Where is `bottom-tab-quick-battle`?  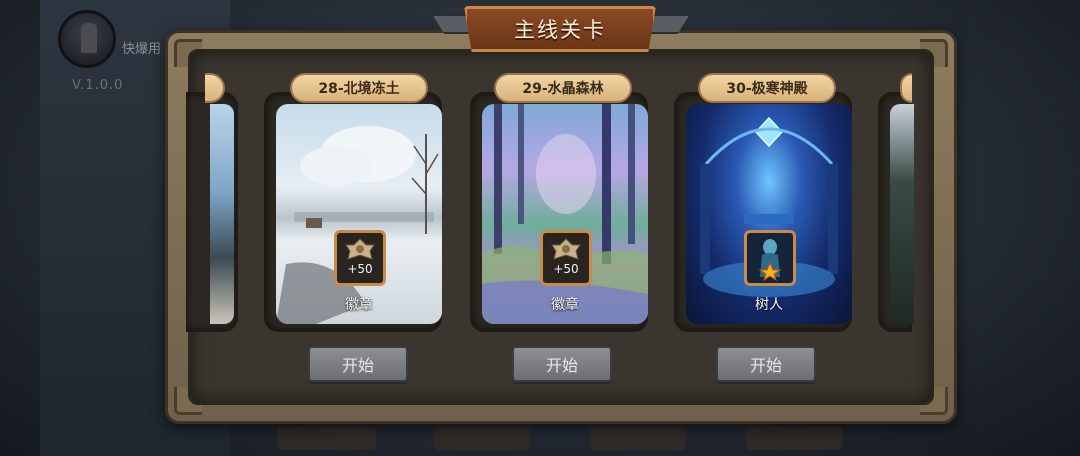 bottom-tab-quick-battle is located at coordinates (482, 438).